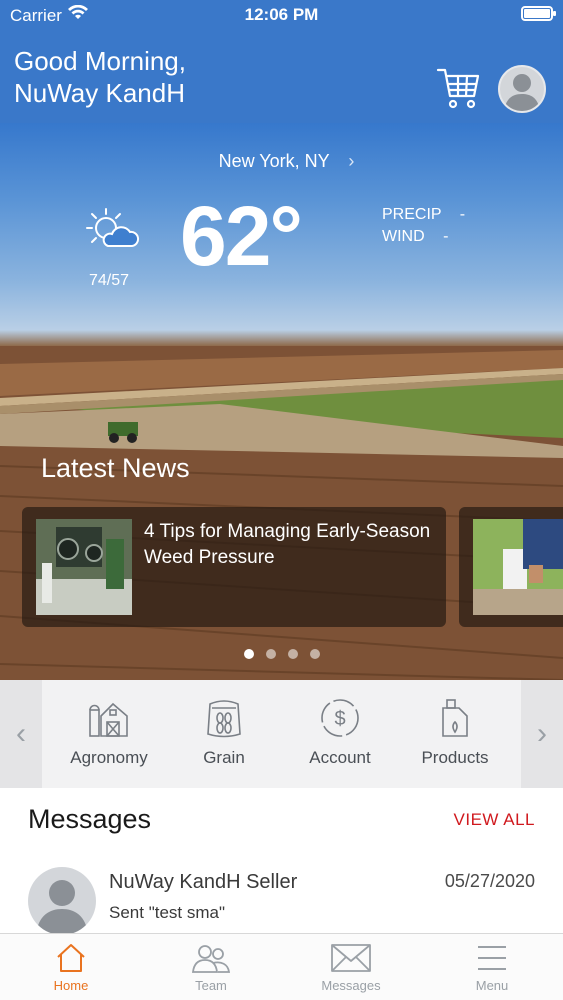 The height and width of the screenshot is (1000, 563). Describe the element at coordinates (403, 236) in the screenshot. I see `wind-label: WIND` at that location.